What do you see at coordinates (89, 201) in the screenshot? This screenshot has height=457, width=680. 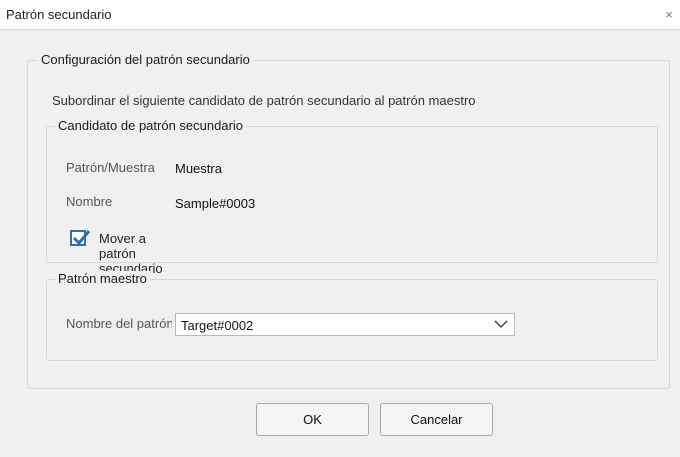 I see `name-label: Nombre` at bounding box center [89, 201].